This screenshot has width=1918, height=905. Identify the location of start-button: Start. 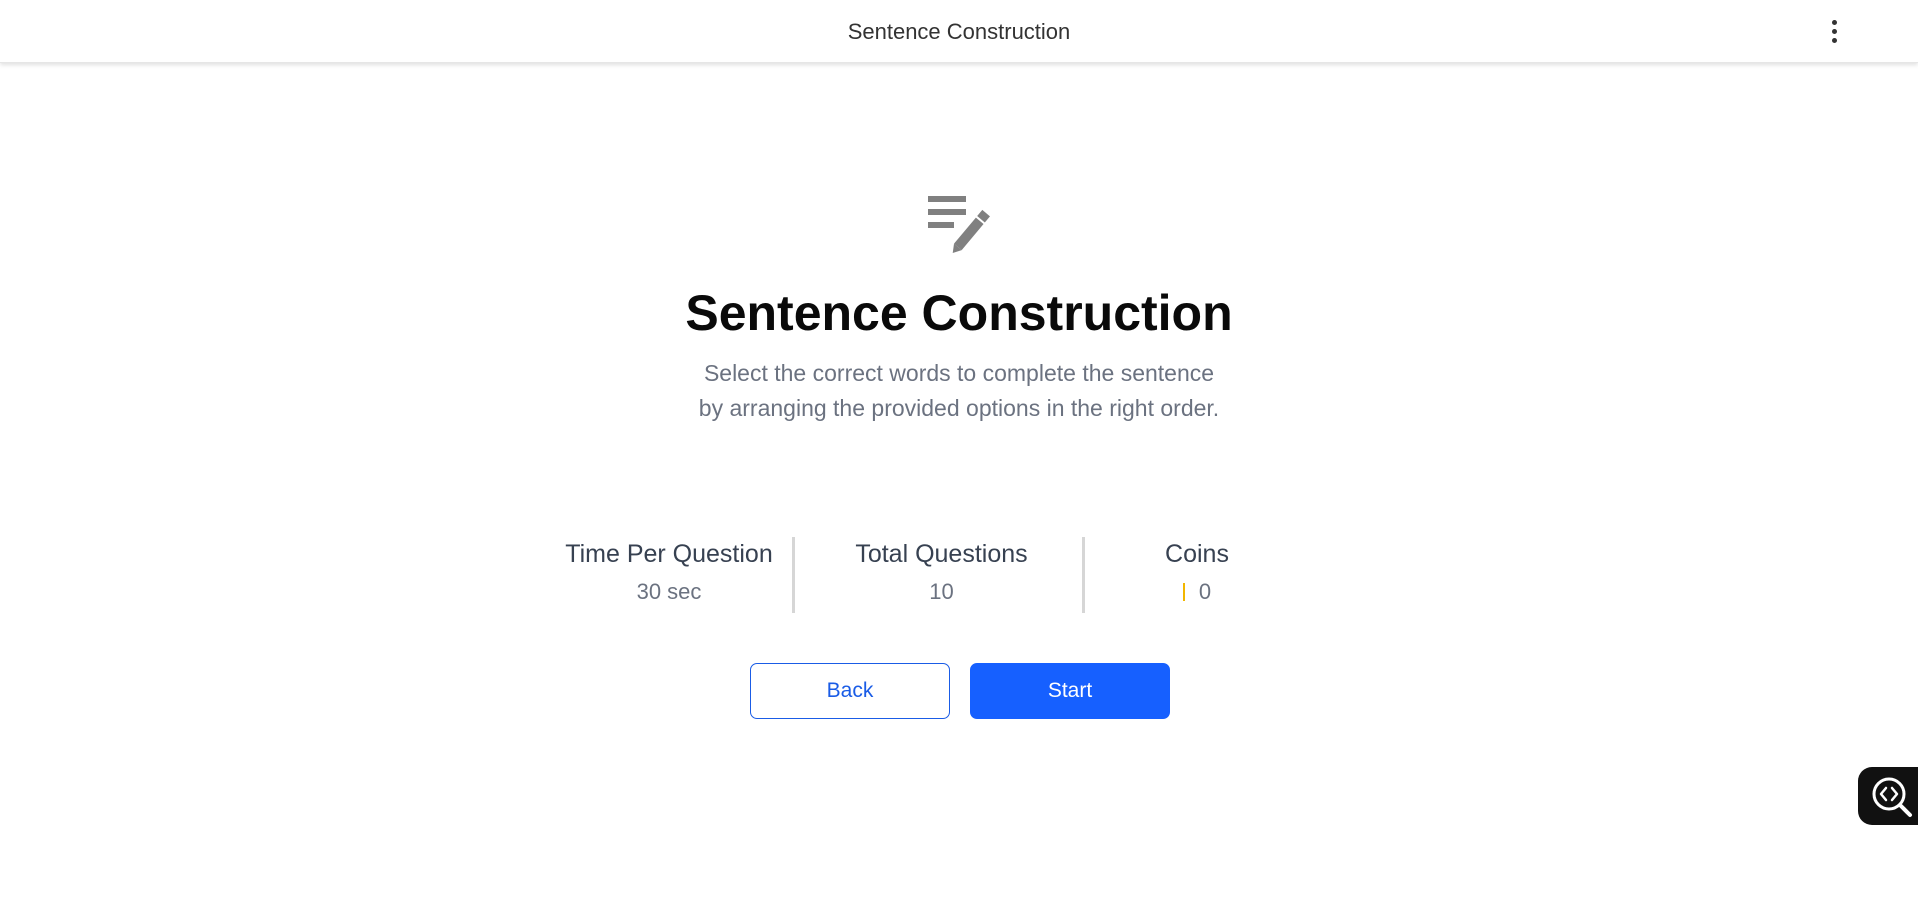
(1070, 691).